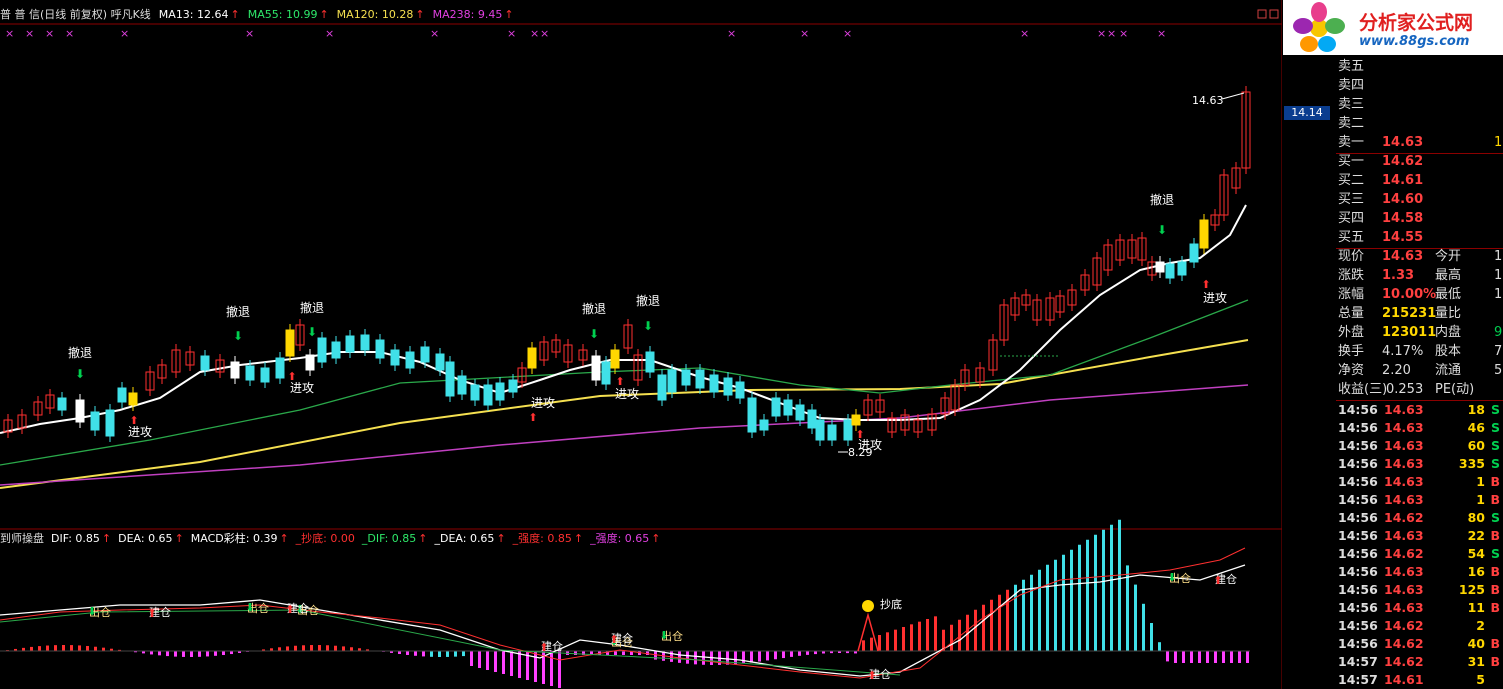 Image resolution: width=1503 pixels, height=689 pixels. I want to click on stat-value-2: 7.0, so click(1498, 351).